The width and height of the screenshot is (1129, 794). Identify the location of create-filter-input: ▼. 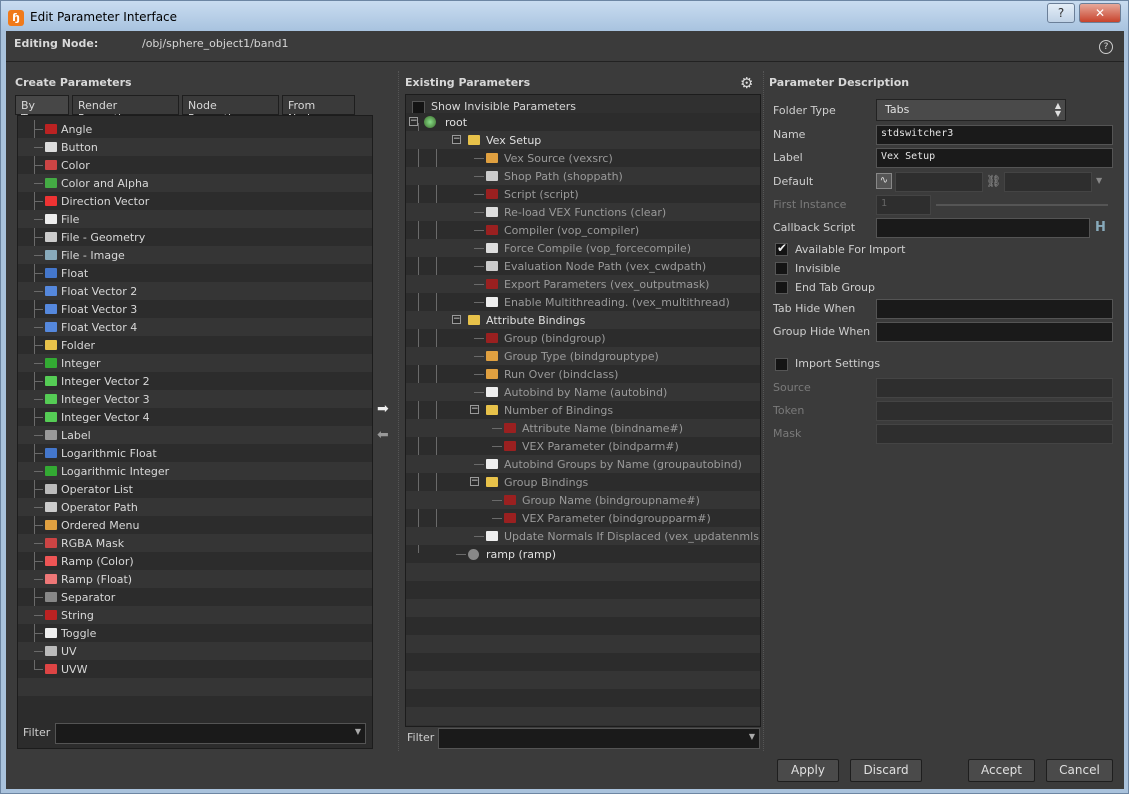
(210, 733).